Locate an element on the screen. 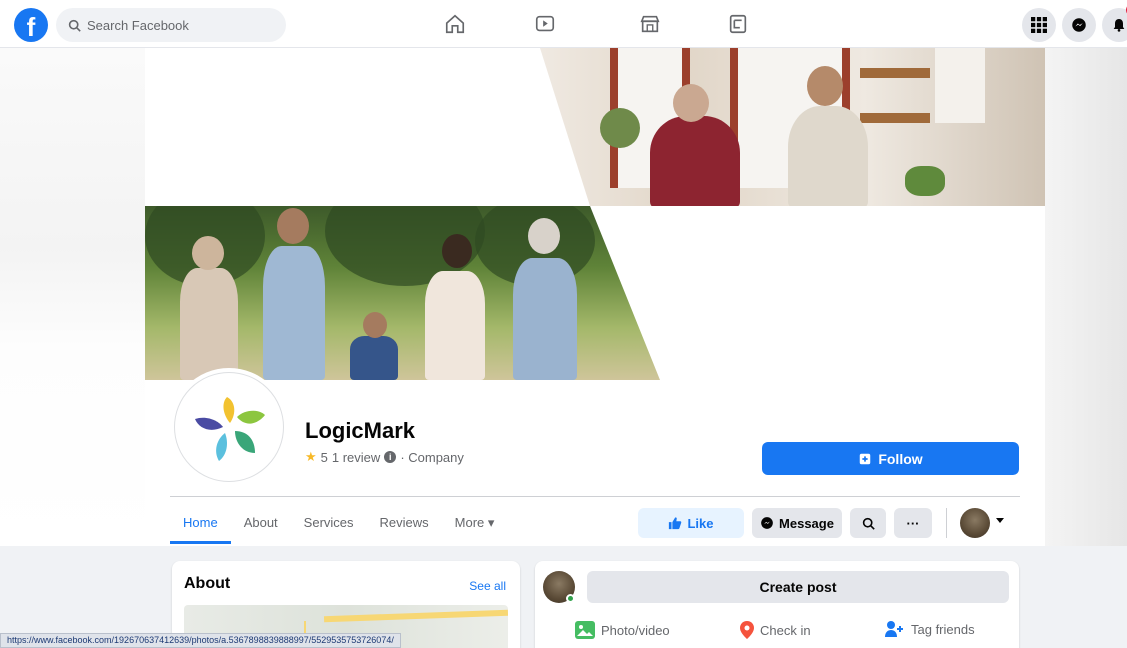  logicmark-logo is located at coordinates (230, 429).